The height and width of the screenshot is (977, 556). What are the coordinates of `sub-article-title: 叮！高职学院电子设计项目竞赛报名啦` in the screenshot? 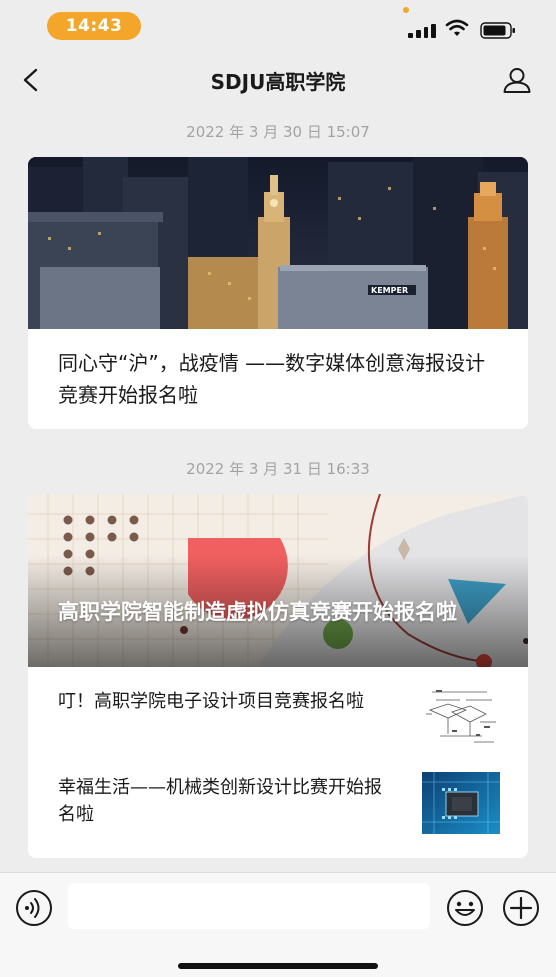 It's located at (211, 701).